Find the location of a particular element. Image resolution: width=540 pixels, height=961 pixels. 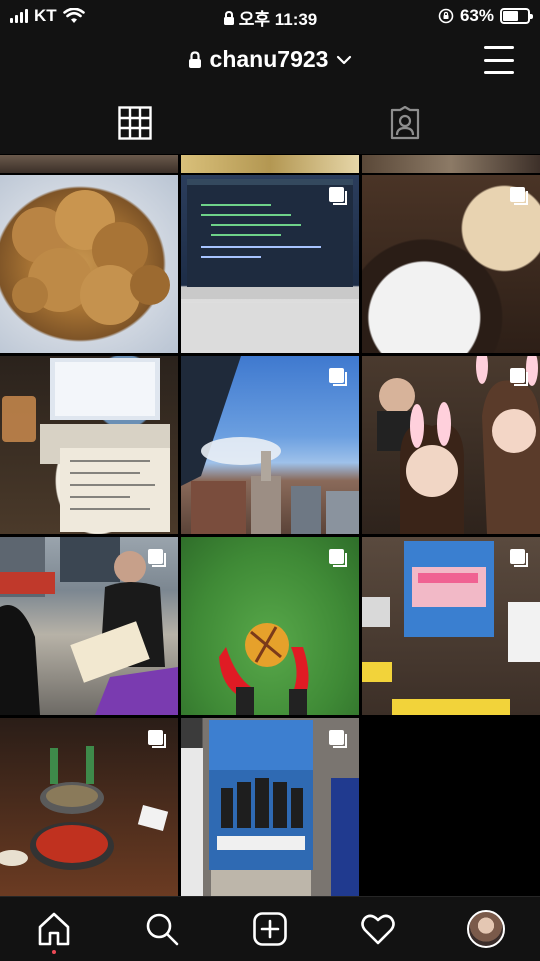

heart-icon is located at coordinates (378, 929).